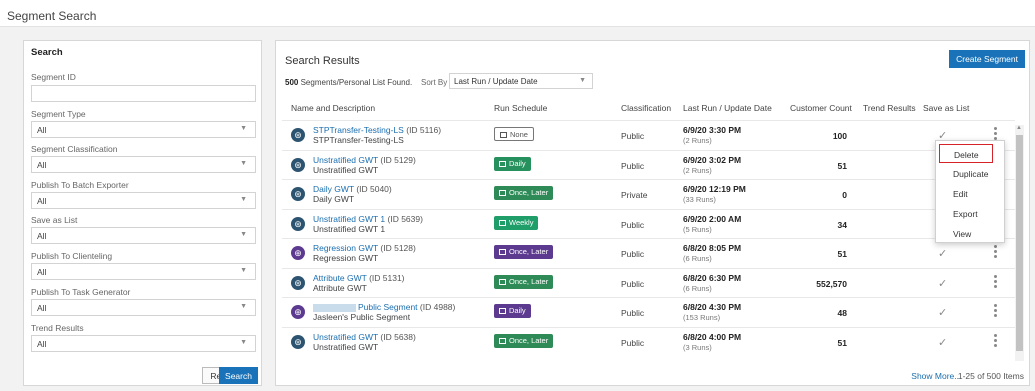 This screenshot has height=391, width=1035. What do you see at coordinates (42, 130) in the screenshot?
I see `segment-type-value: All` at bounding box center [42, 130].